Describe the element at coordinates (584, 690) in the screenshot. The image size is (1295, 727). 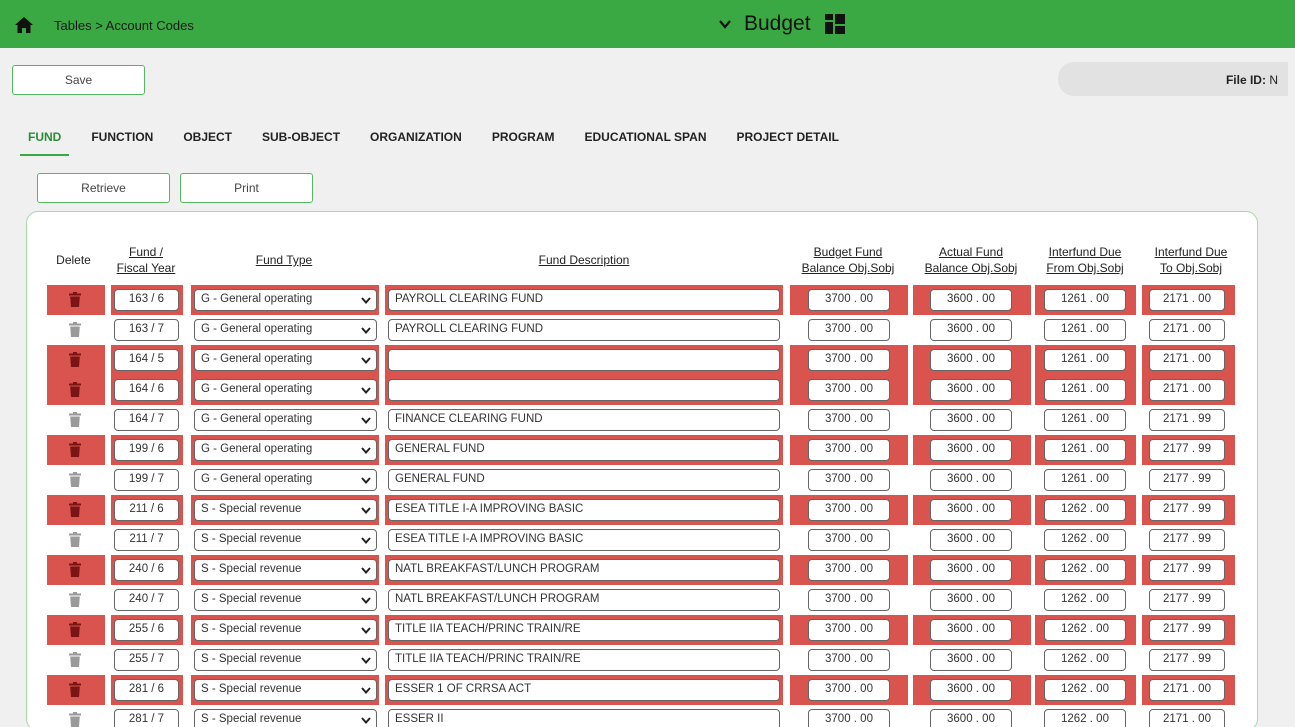
I see `fund-description-input: ESSER 1 OF CRRSA ACT` at that location.